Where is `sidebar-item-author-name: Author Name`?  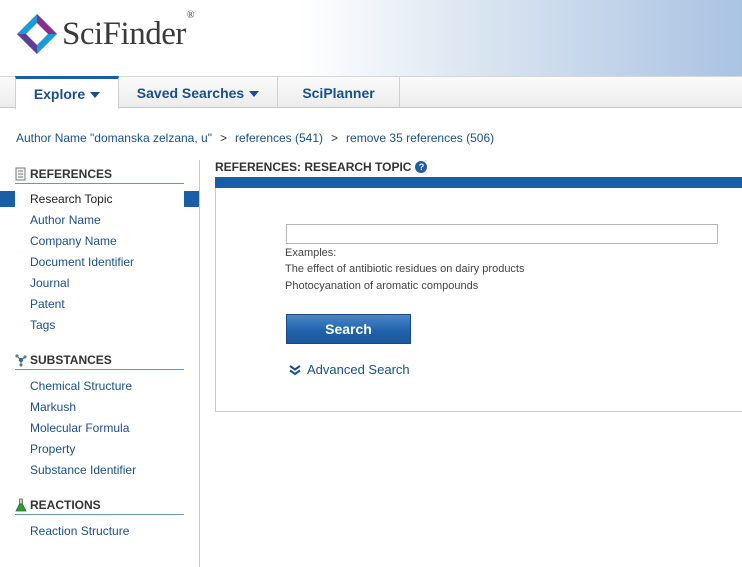
sidebar-item-author-name: Author Name is located at coordinates (65, 220).